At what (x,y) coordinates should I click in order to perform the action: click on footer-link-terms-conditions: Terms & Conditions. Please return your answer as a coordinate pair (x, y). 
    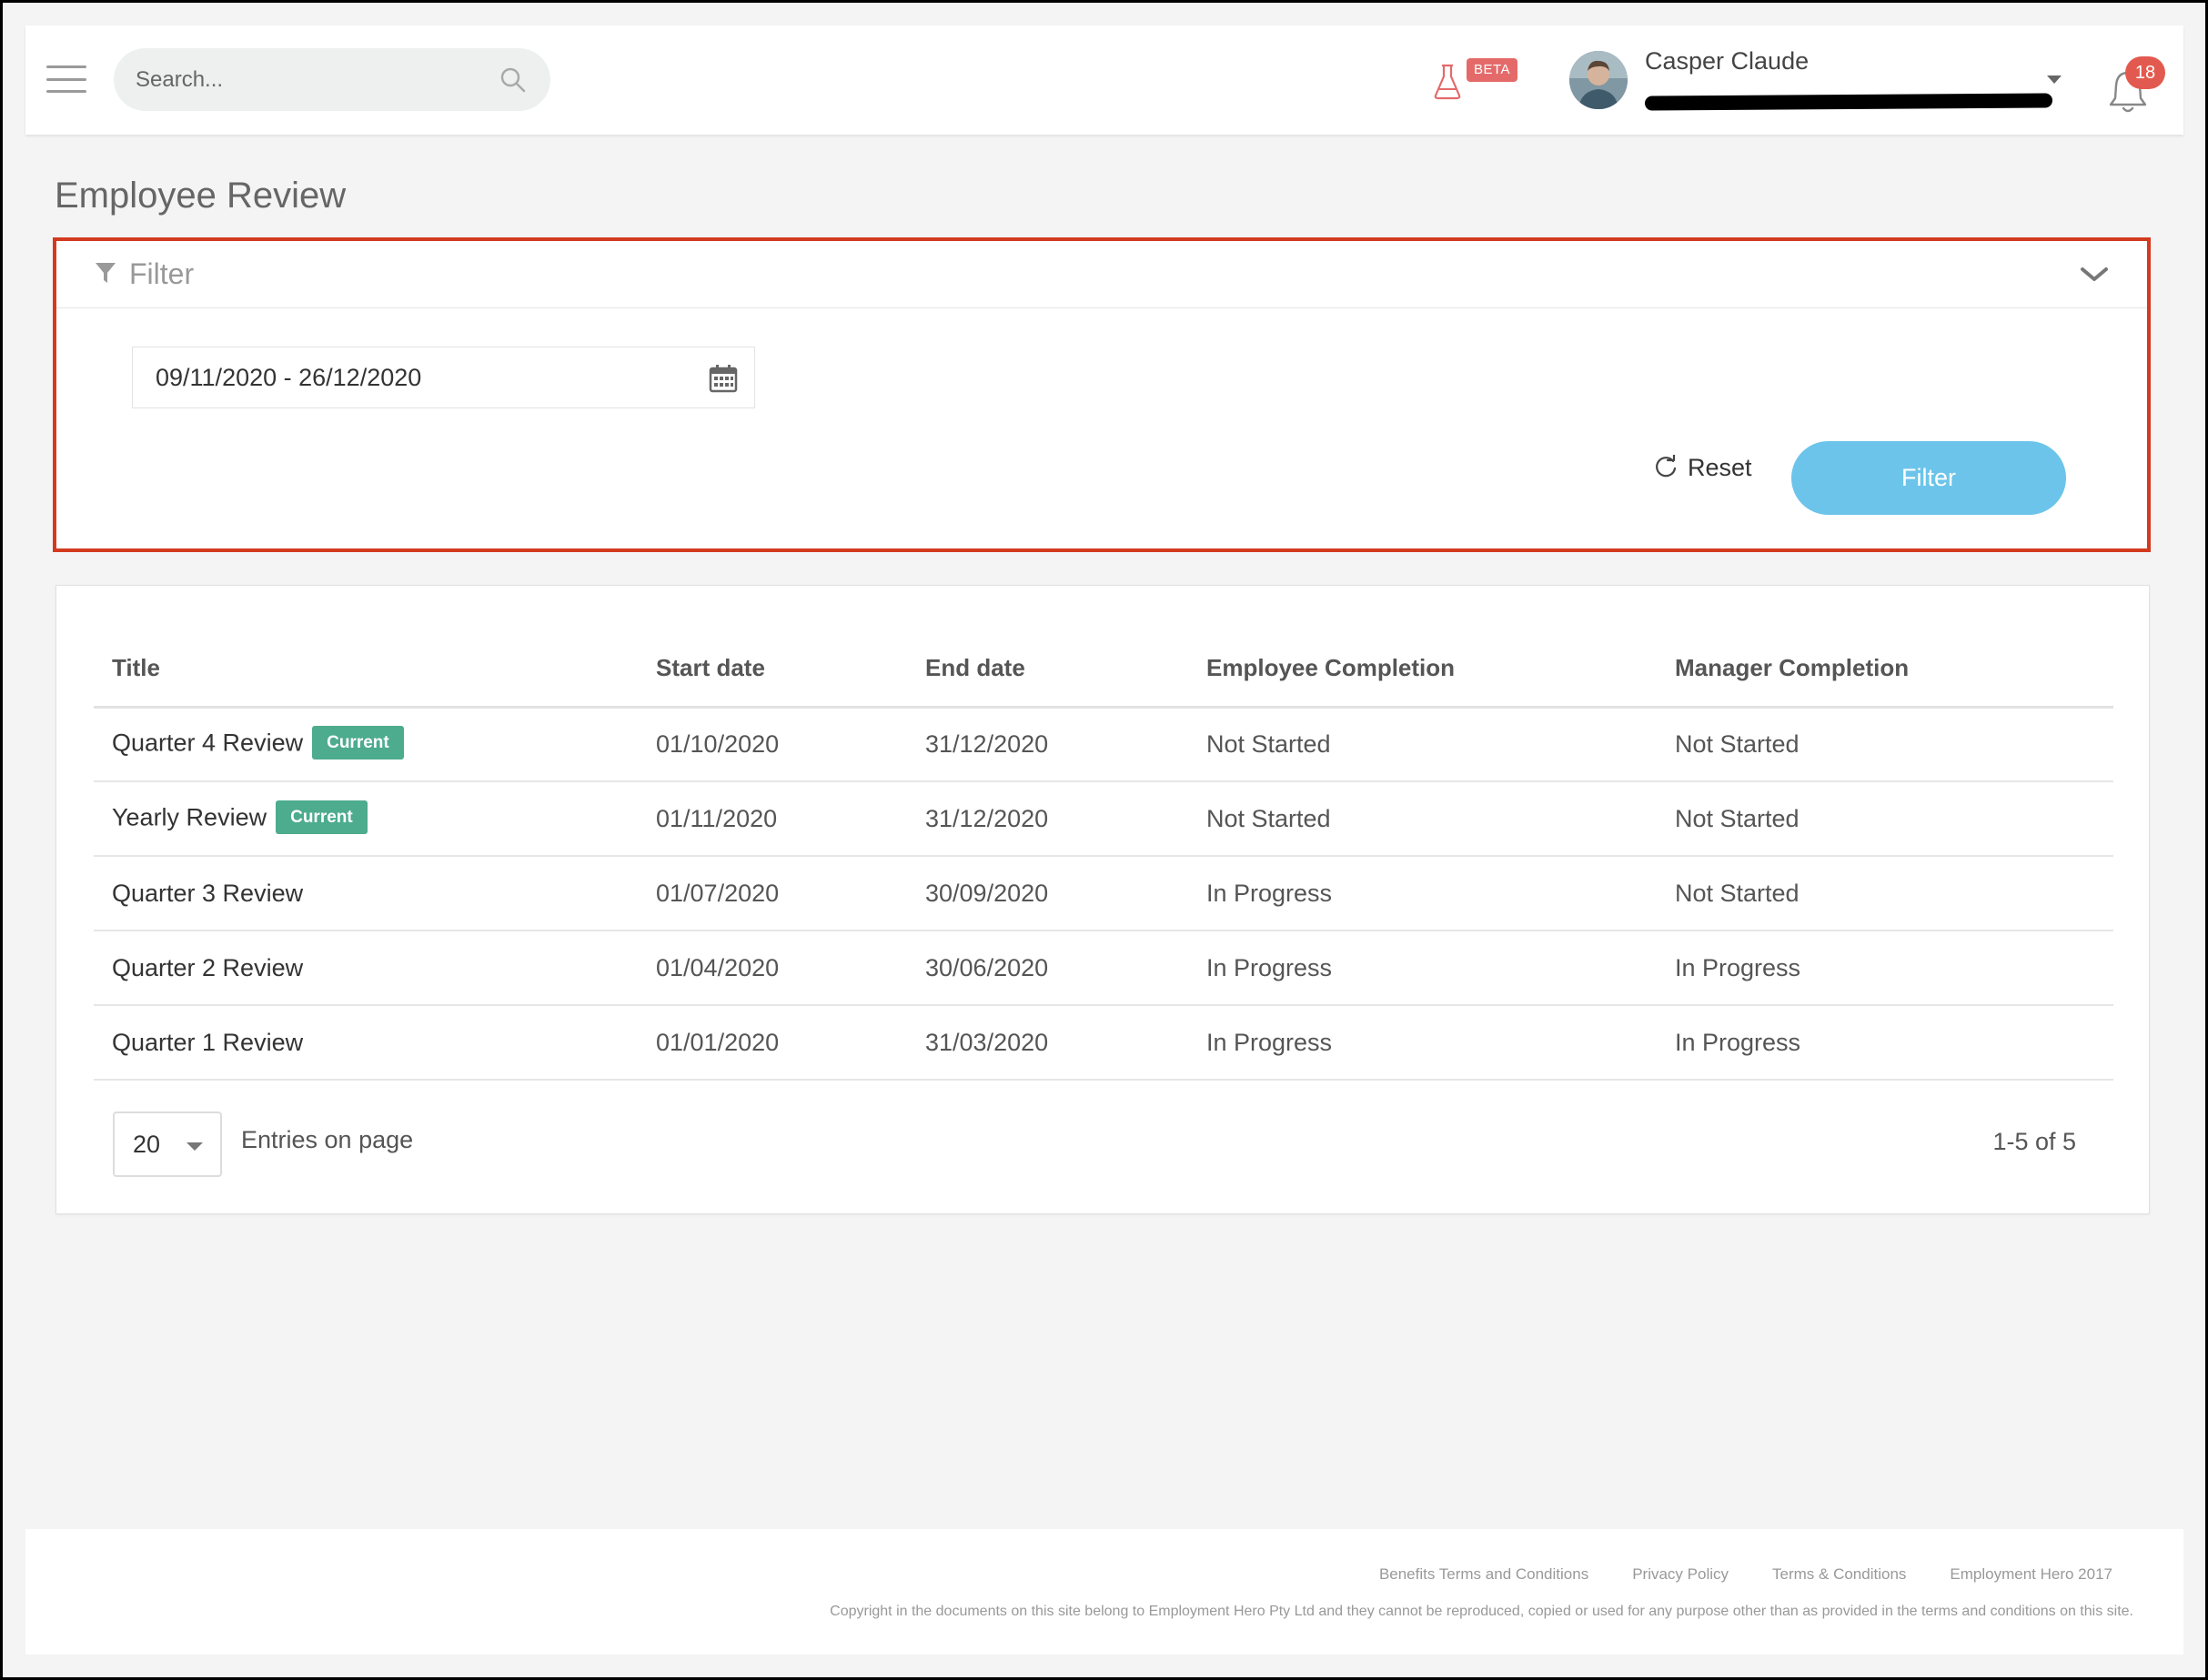
    Looking at the image, I should click on (1839, 1574).